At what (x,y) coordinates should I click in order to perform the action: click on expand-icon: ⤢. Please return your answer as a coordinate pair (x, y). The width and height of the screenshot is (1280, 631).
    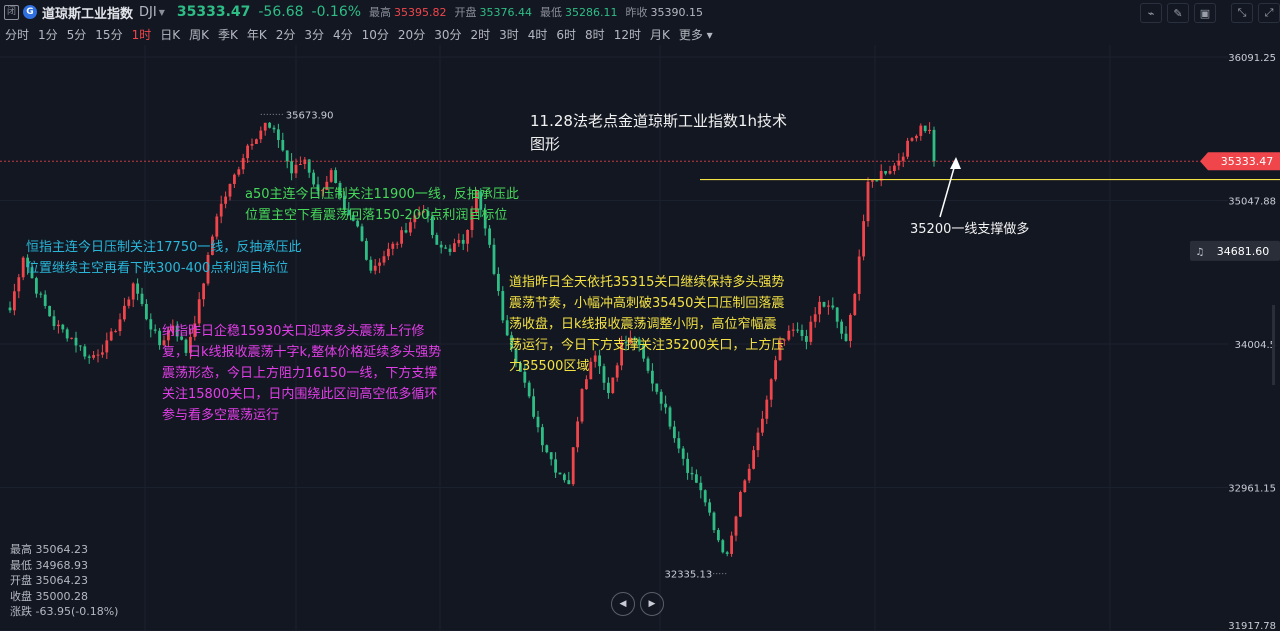
    Looking at the image, I should click on (1269, 13).